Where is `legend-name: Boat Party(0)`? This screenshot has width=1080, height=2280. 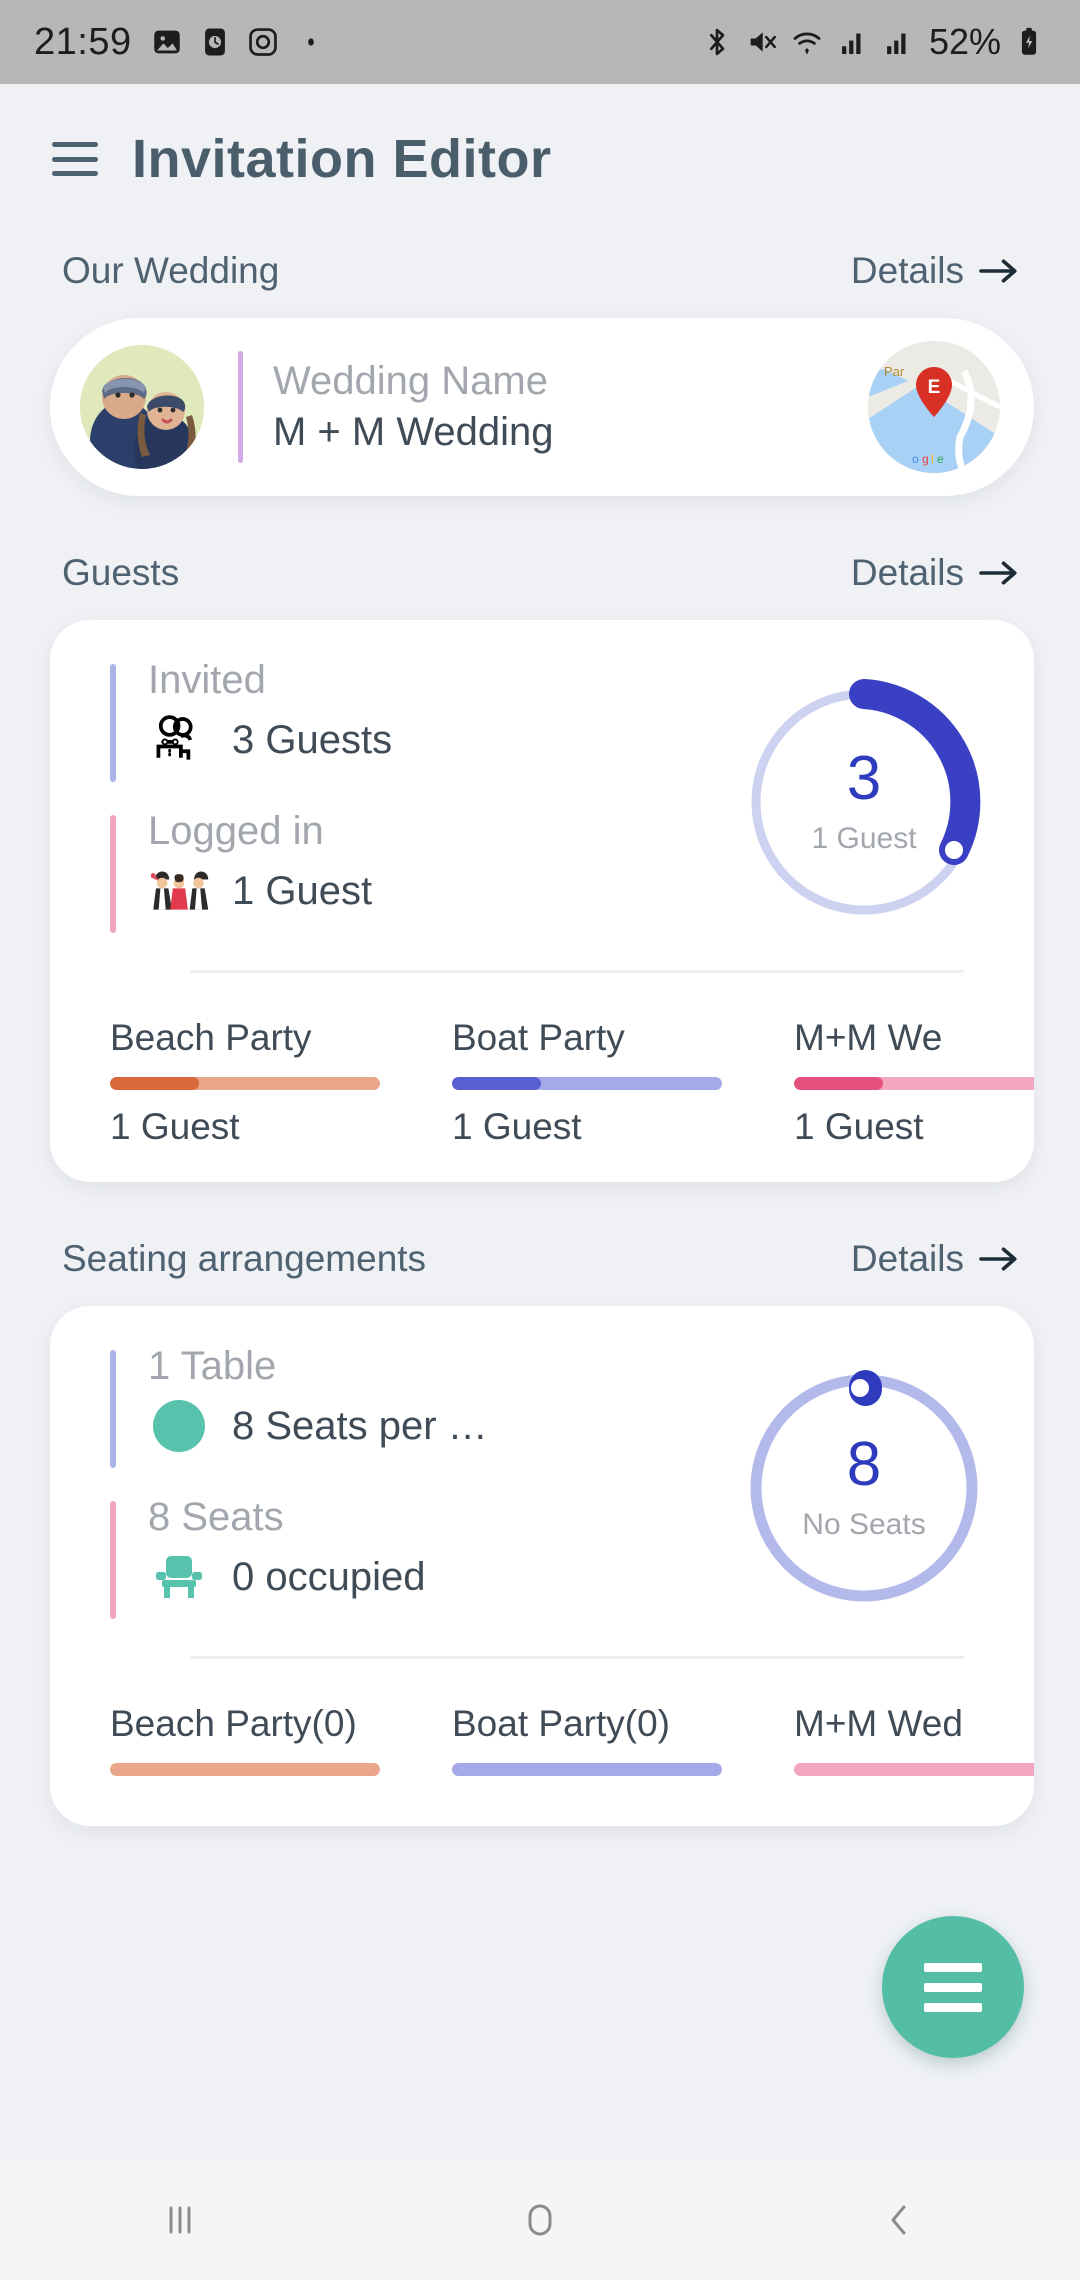
legend-name: Boat Party(0) is located at coordinates (561, 1723).